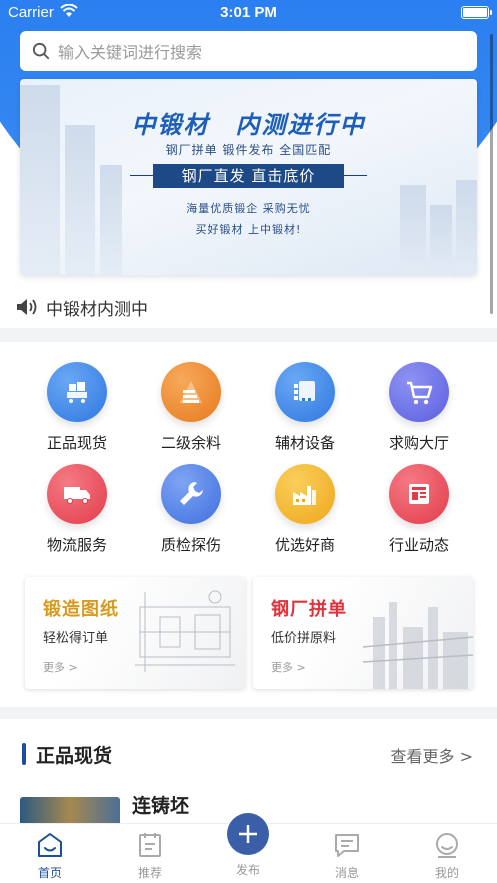 The width and height of the screenshot is (497, 883). Describe the element at coordinates (191, 494) in the screenshot. I see `wrench-icon` at that location.